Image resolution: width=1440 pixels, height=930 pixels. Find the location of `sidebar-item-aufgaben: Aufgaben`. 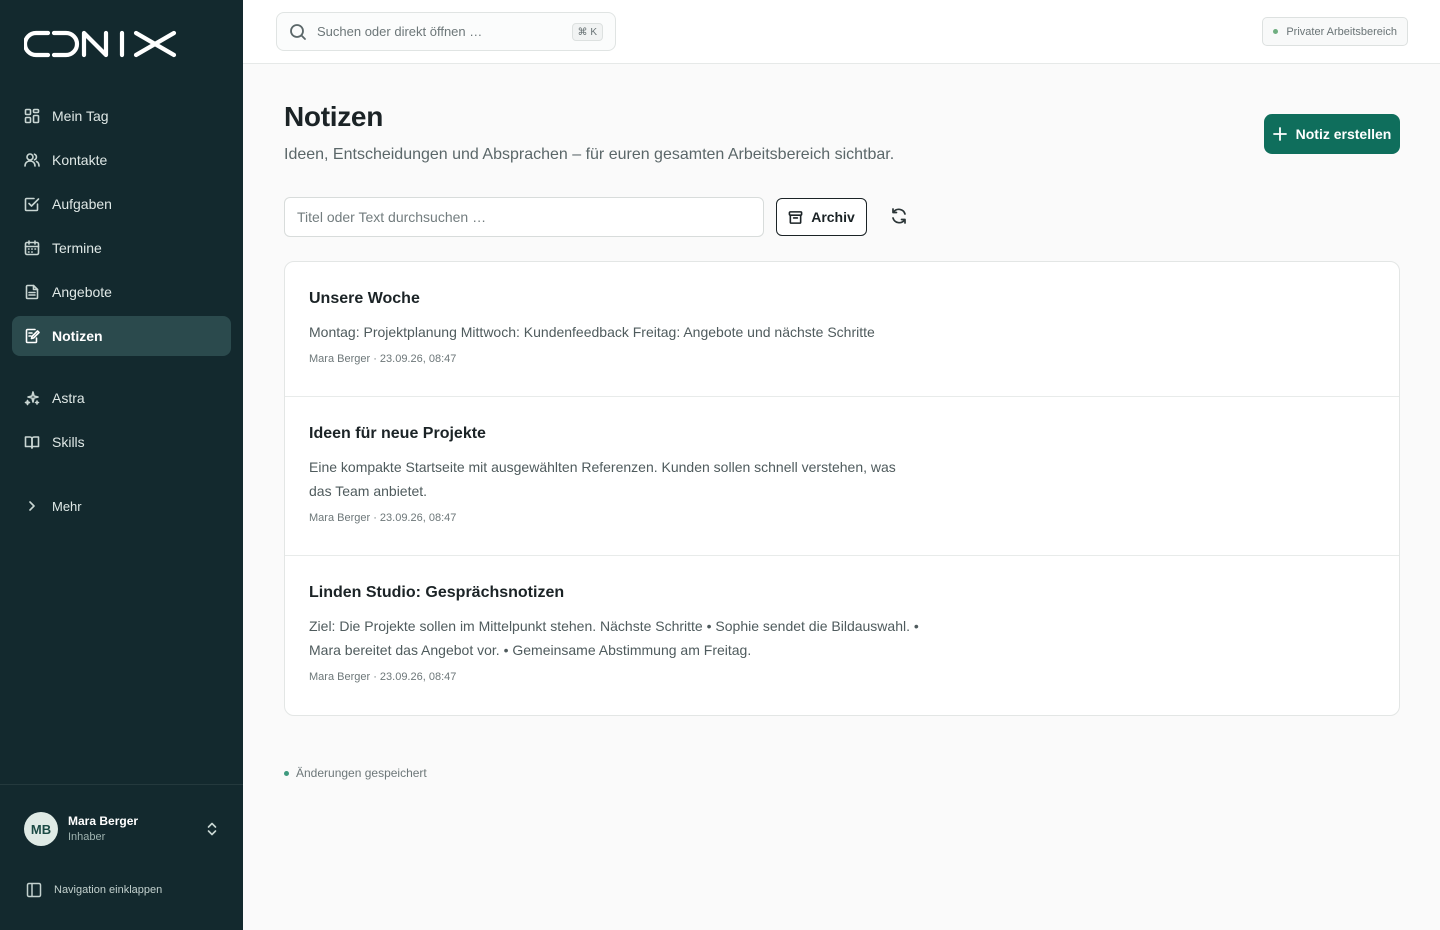

sidebar-item-aufgaben: Aufgaben is located at coordinates (121, 204).